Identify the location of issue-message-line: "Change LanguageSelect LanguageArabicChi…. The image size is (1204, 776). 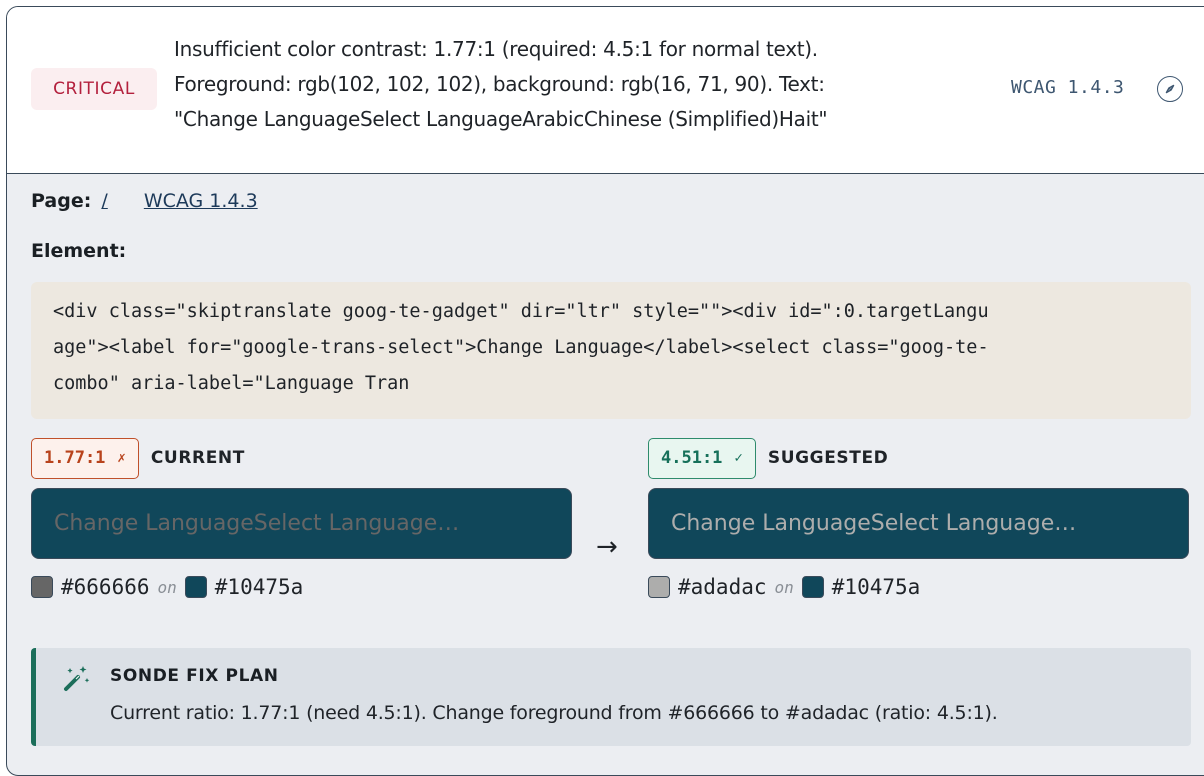
(501, 119).